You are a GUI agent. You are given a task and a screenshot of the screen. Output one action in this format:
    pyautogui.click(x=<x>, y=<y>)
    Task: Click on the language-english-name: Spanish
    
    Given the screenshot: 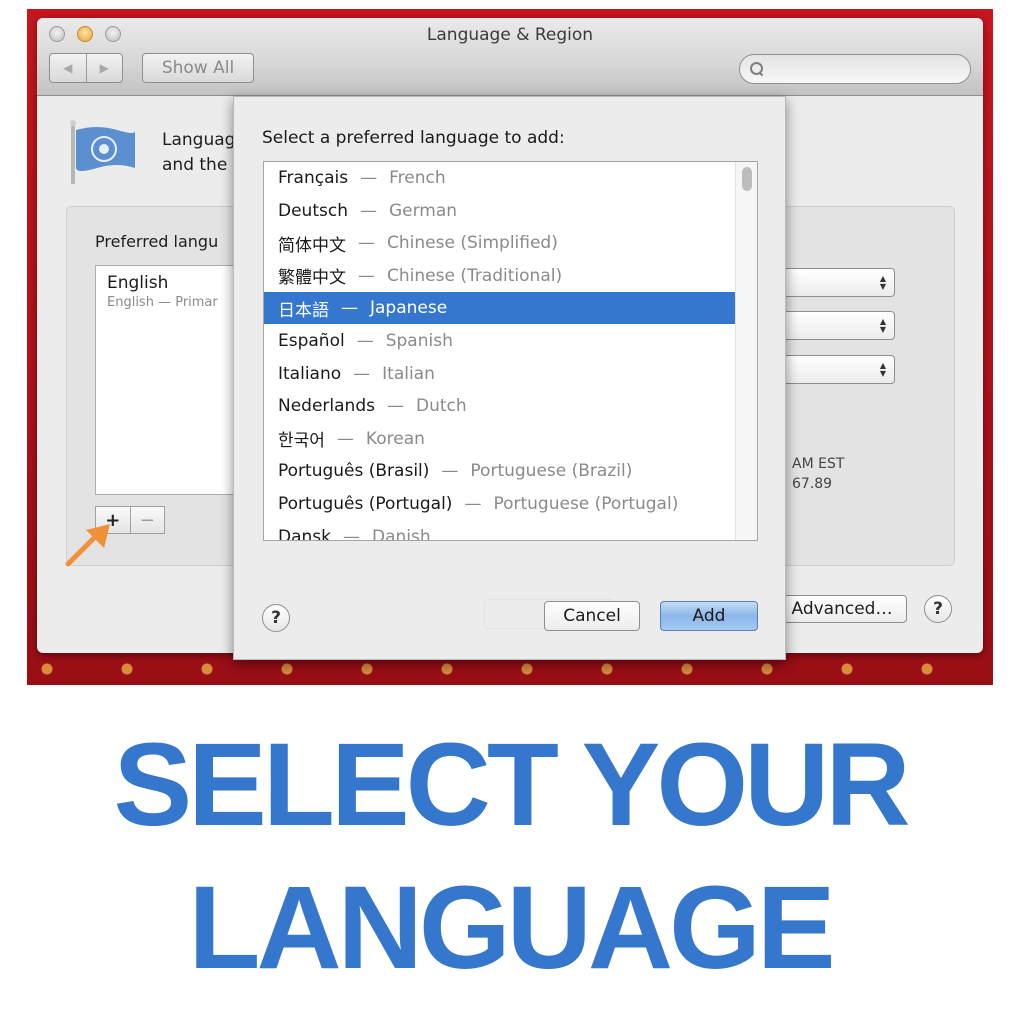 What is the action you would take?
    pyautogui.click(x=419, y=341)
    